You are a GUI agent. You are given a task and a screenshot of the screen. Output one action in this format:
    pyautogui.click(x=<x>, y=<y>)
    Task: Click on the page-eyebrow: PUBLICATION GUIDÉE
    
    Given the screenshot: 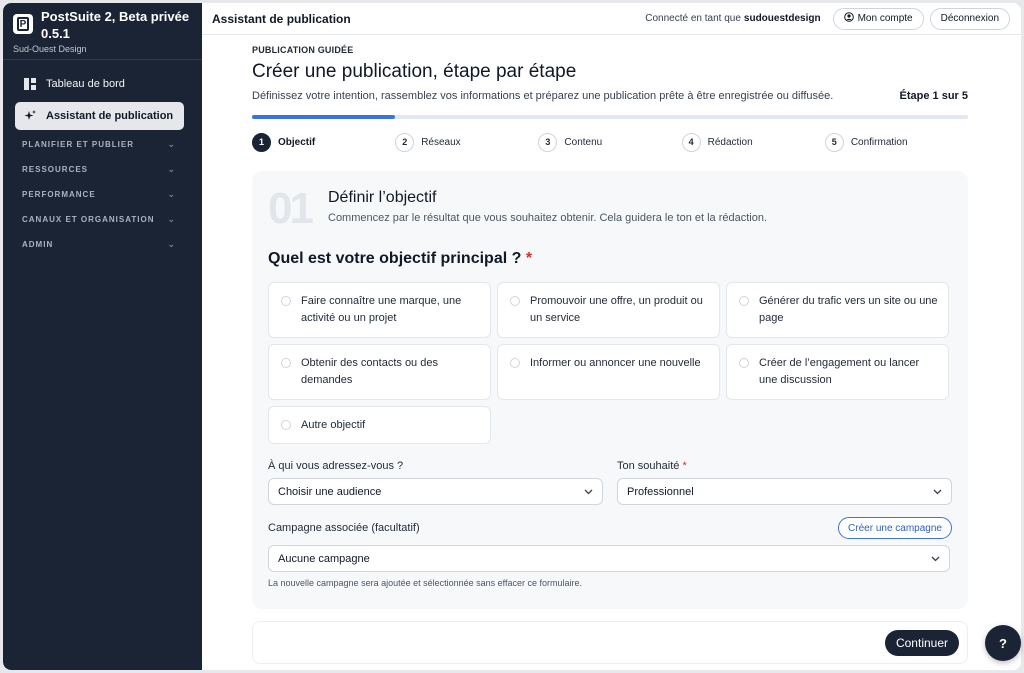 What is the action you would take?
    pyautogui.click(x=303, y=50)
    